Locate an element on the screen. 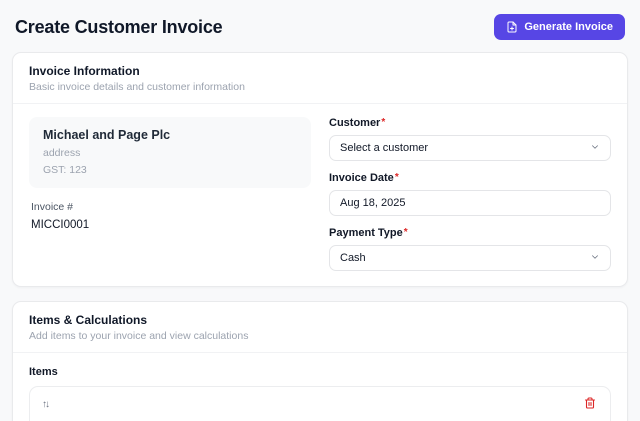 This screenshot has width=640, height=421. payment-type-select: Cash is located at coordinates (470, 258).